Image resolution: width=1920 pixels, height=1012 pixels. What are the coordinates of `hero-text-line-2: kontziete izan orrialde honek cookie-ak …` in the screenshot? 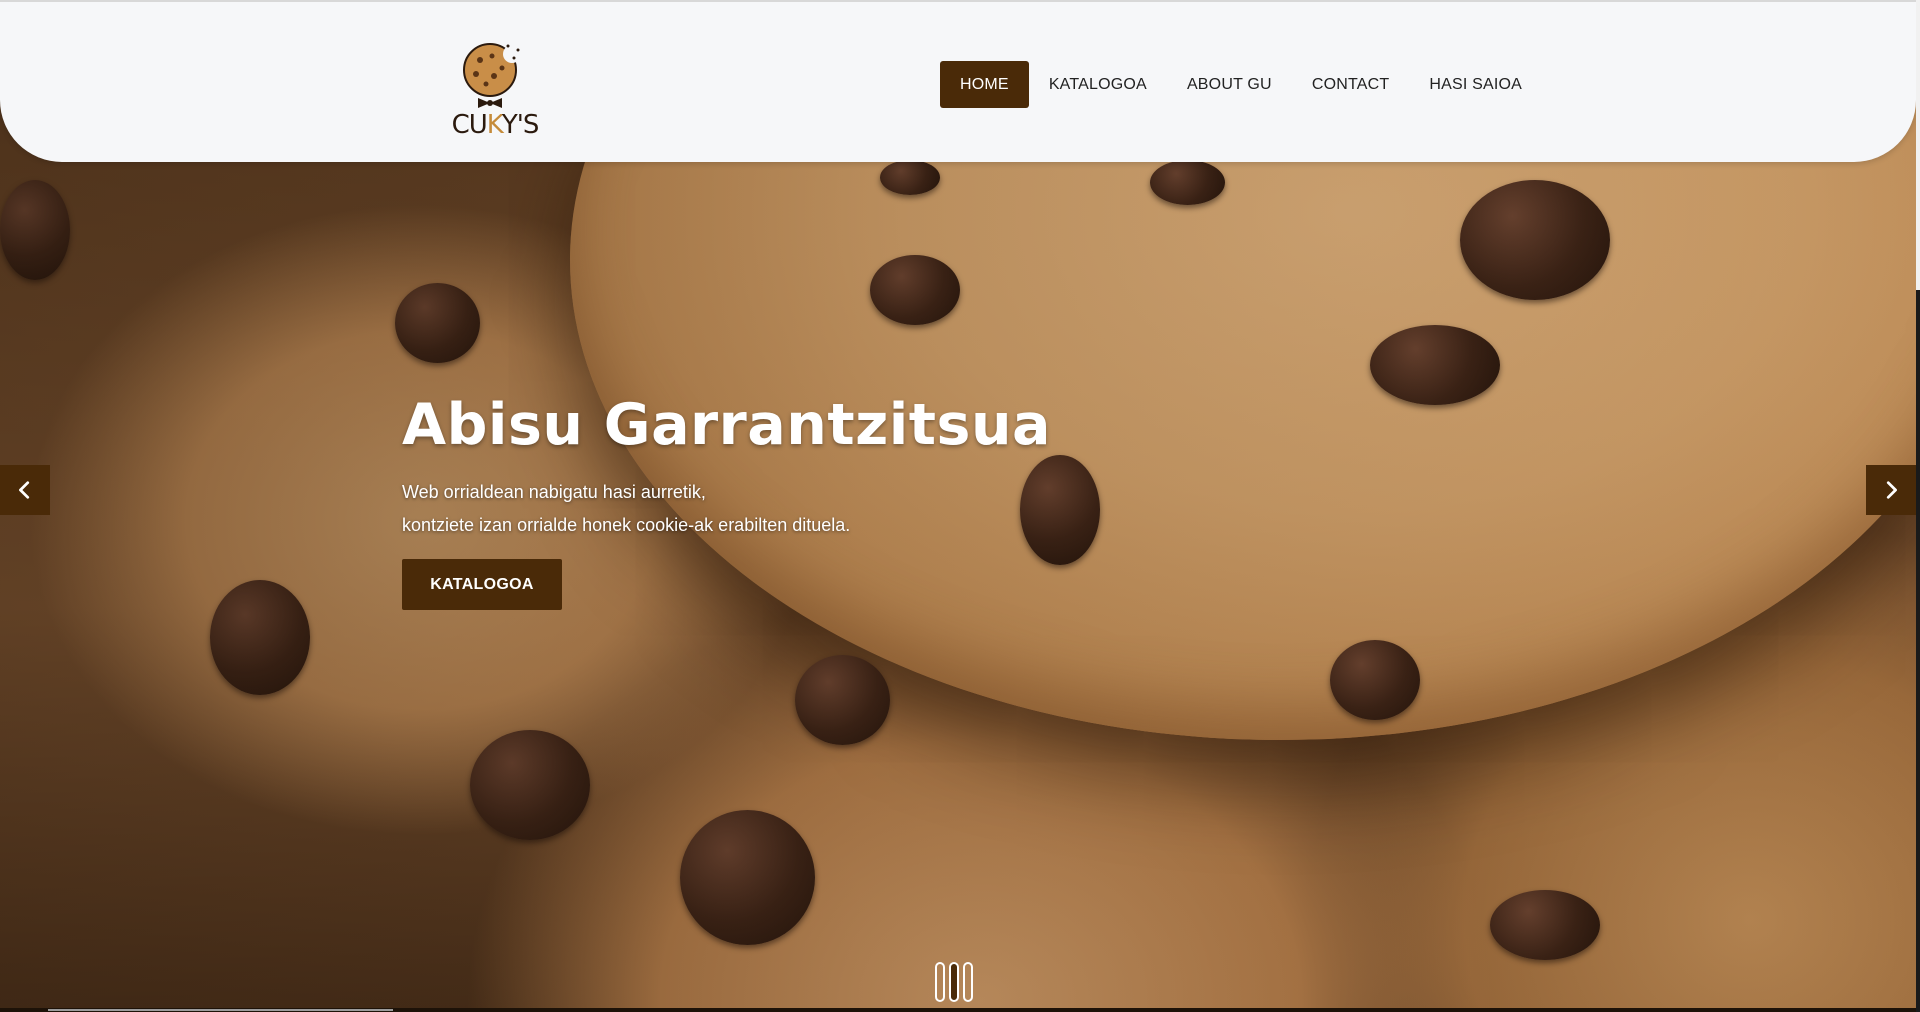 It's located at (626, 525).